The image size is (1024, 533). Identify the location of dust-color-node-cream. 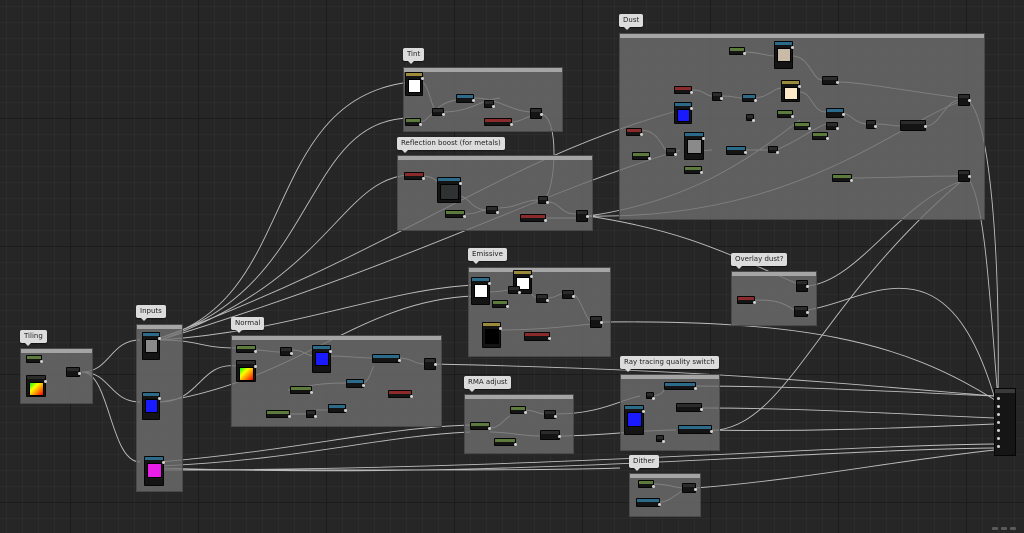
(791, 91).